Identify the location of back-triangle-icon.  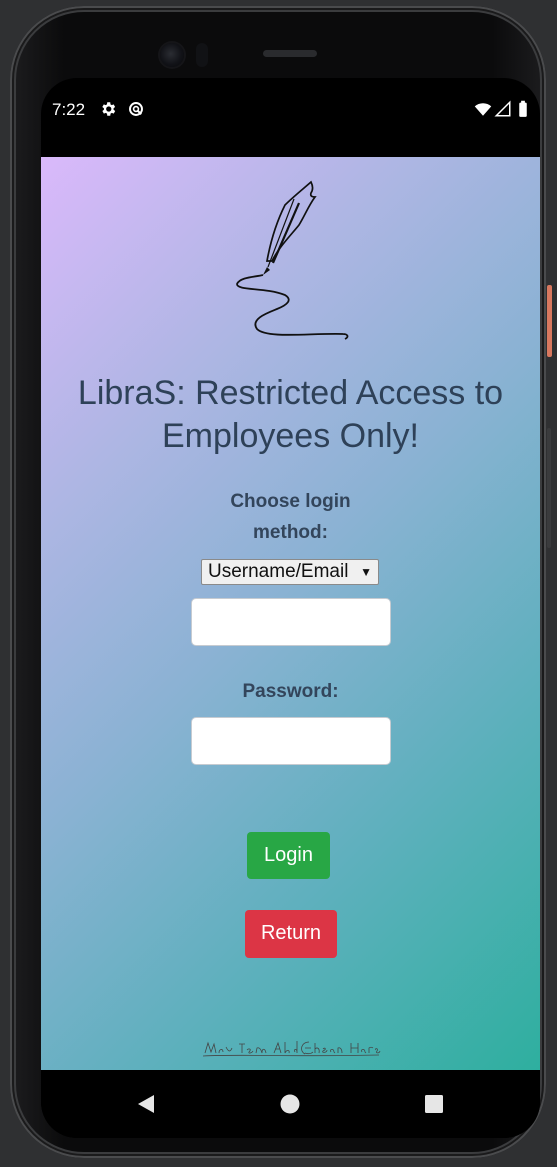
(147, 1104).